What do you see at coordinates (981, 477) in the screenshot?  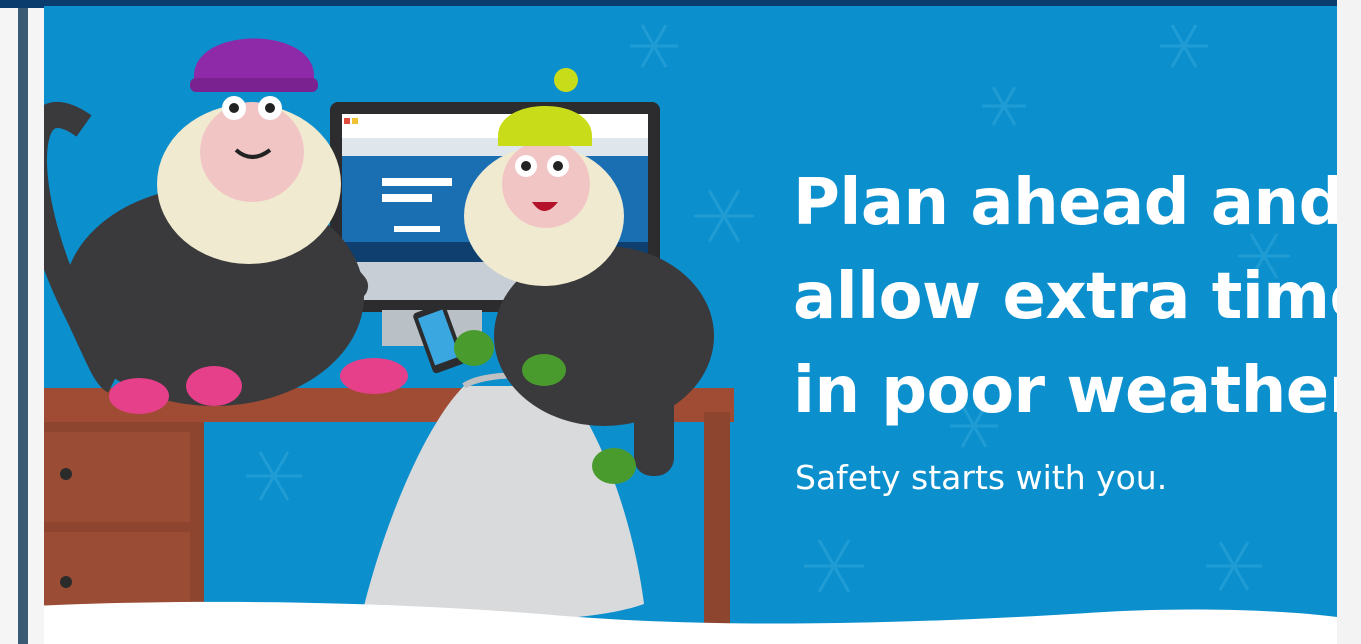 I see `tagline: Safety starts with you.` at bounding box center [981, 477].